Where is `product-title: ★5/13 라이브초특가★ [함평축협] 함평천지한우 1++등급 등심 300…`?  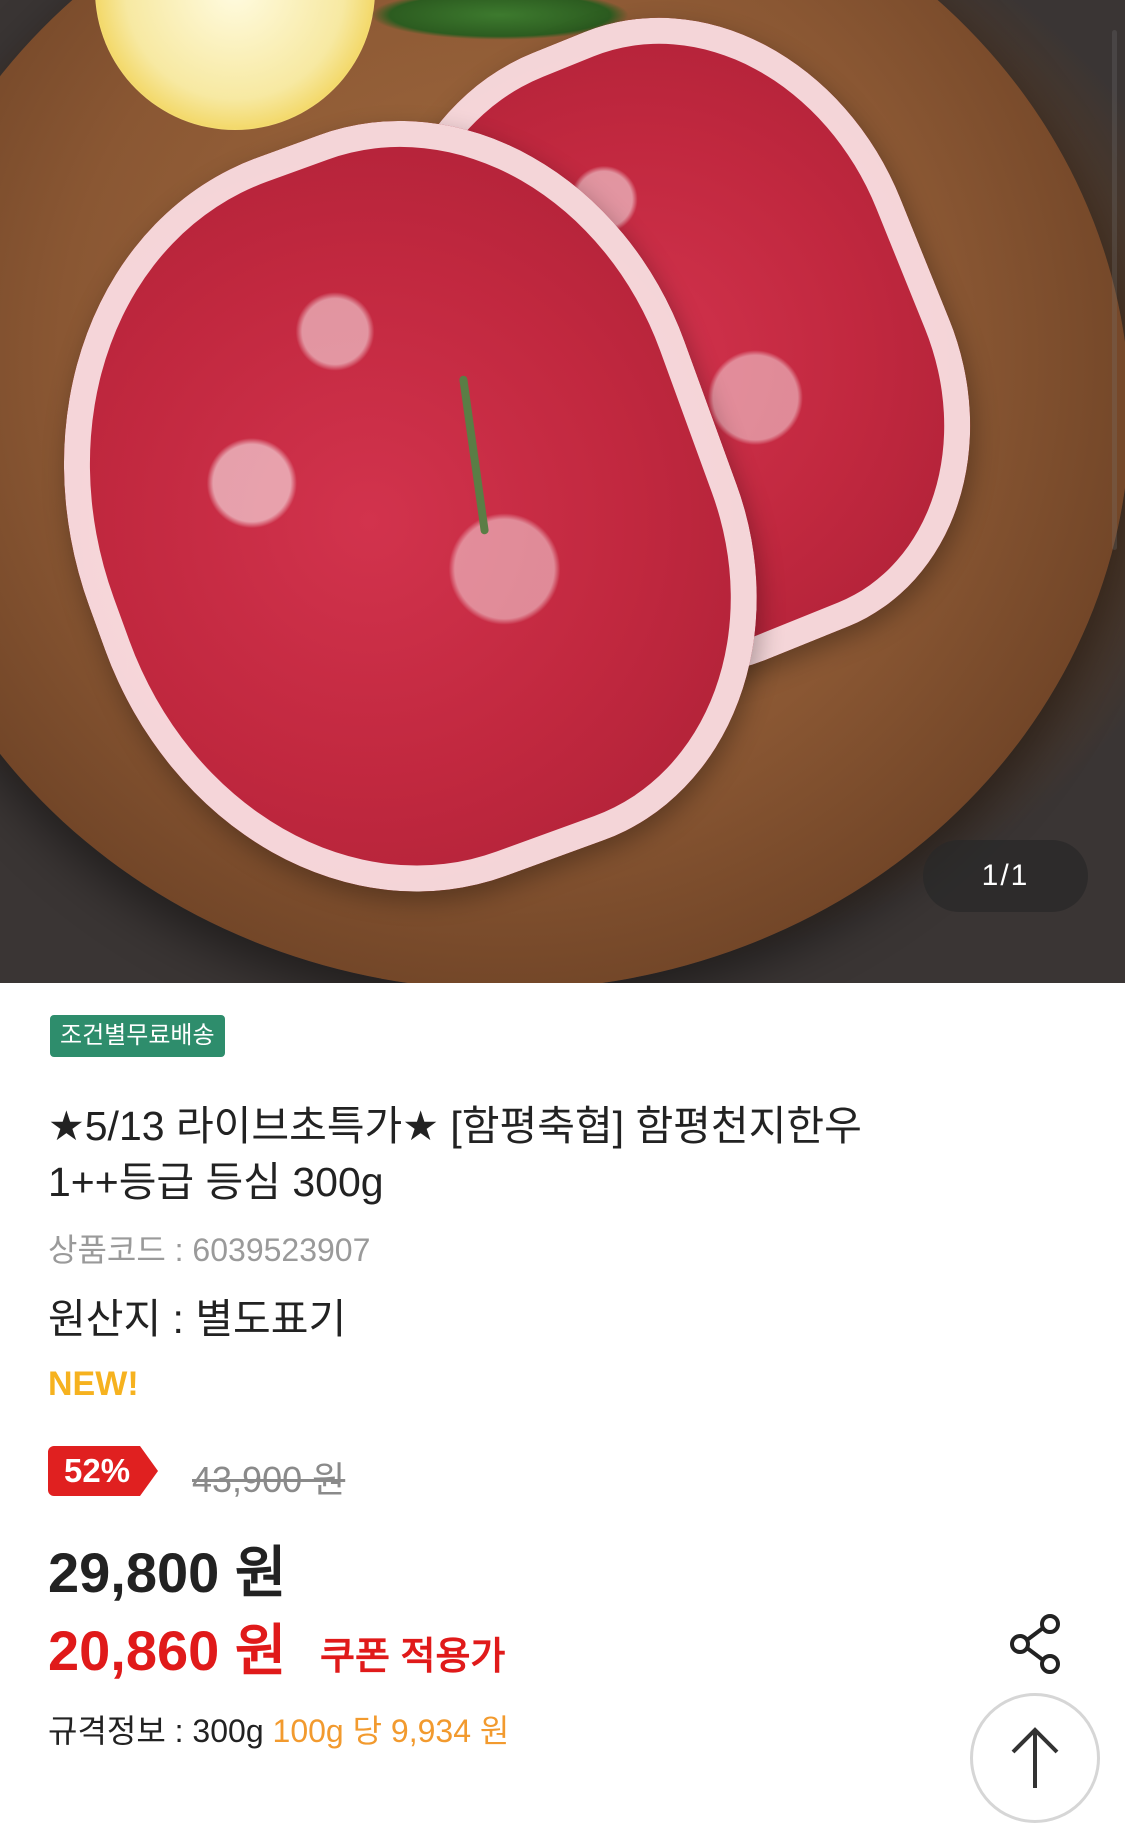 product-title: ★5/13 라이브초특가★ [함평축협] 함평천지한우 1++등급 등심 300… is located at coordinates (548, 1154).